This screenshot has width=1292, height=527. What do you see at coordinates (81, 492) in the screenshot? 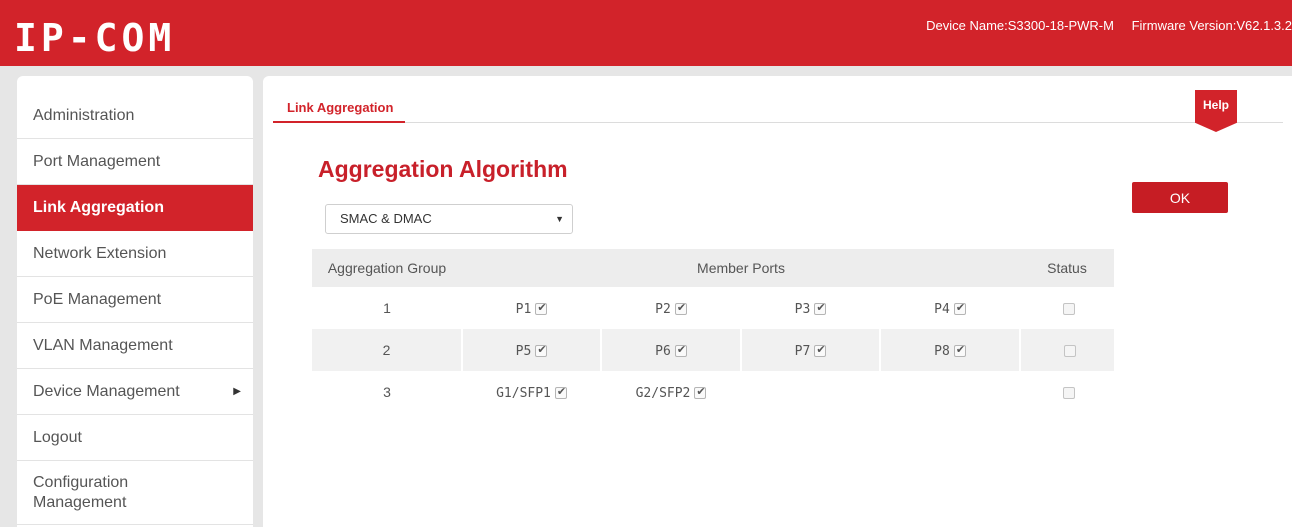
I see `sidebar-item-label: Configuration Management` at bounding box center [81, 492].